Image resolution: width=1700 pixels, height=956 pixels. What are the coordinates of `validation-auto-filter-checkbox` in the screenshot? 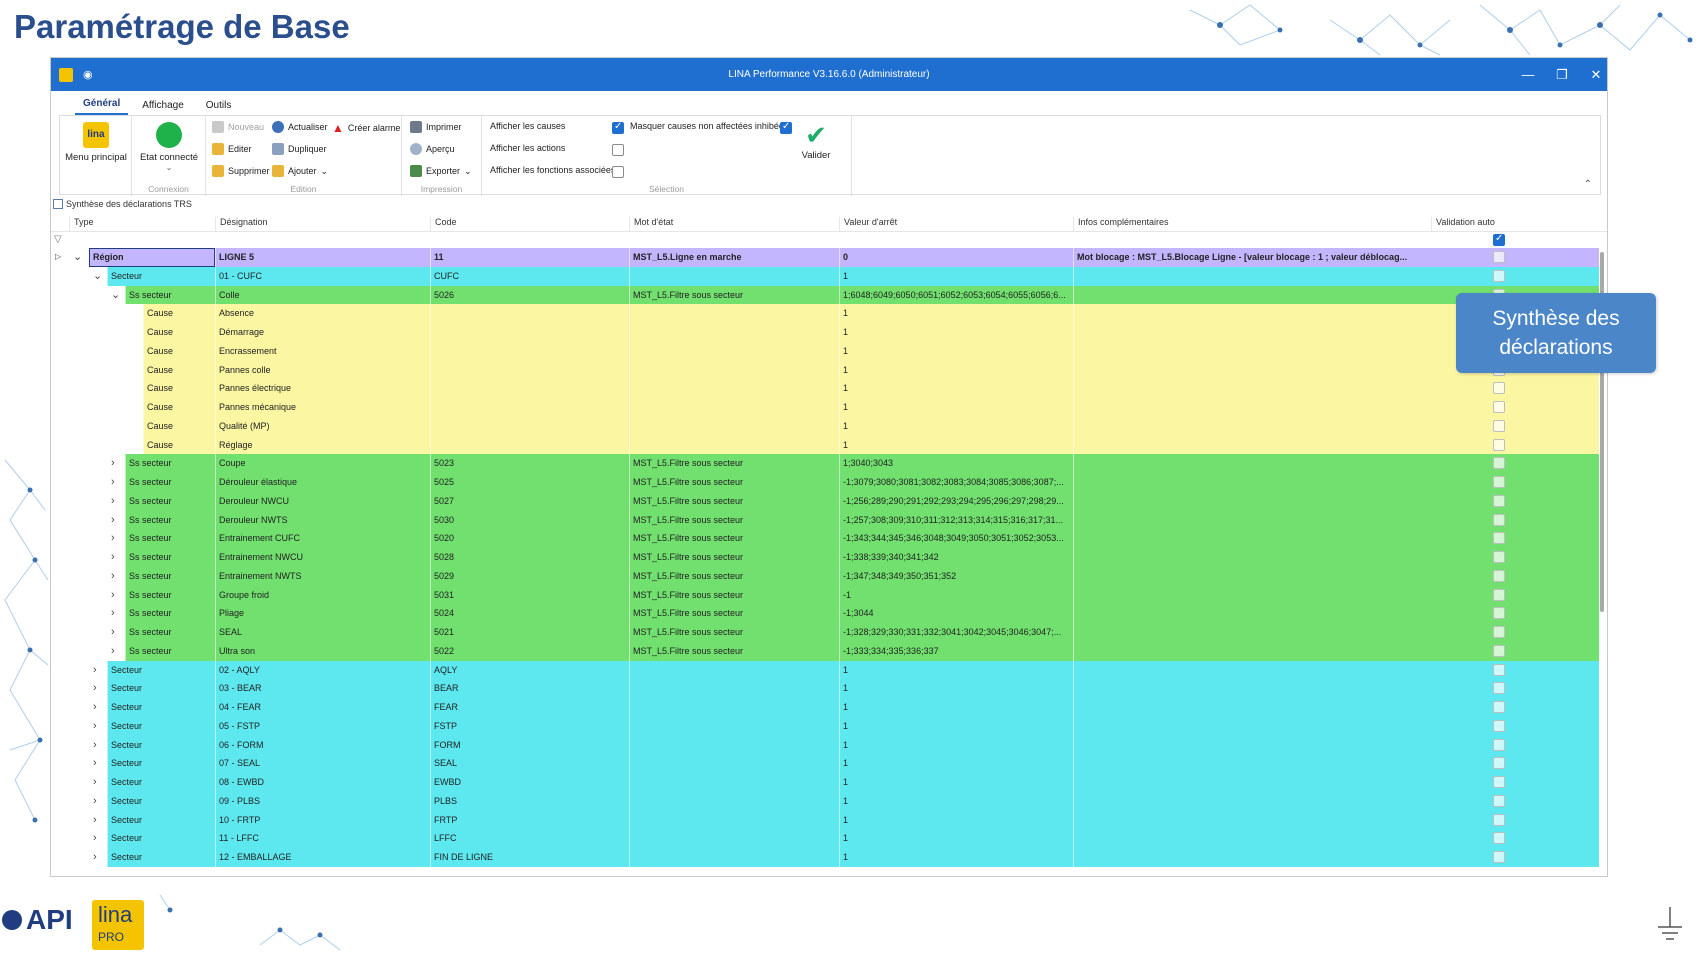 It's located at (1499, 239).